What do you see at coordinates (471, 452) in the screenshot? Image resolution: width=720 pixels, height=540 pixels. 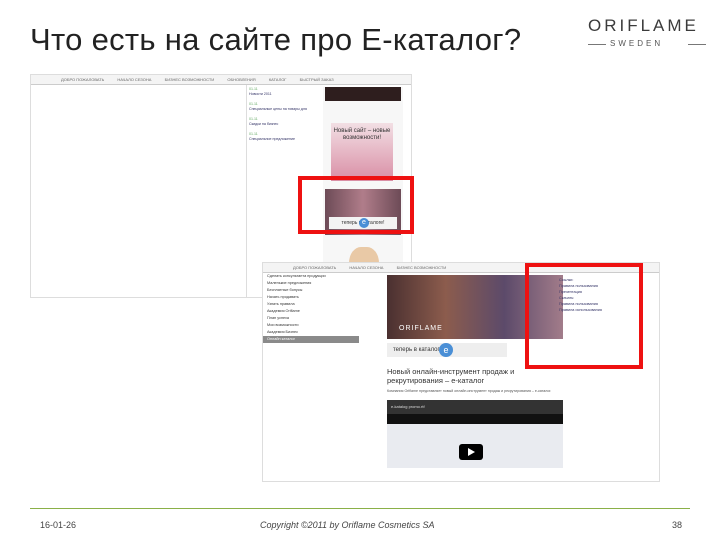 I see `play-icon` at bounding box center [471, 452].